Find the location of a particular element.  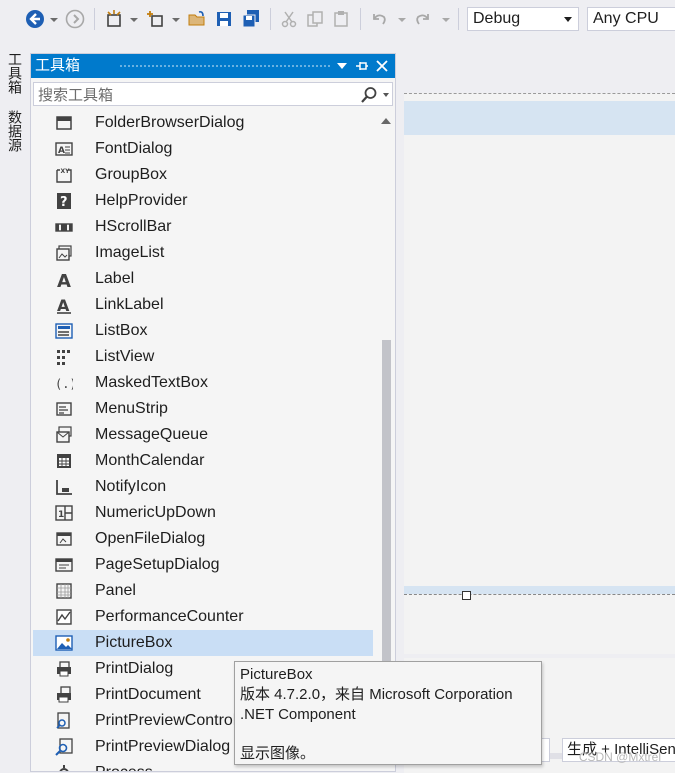

undo-icon is located at coordinates (379, 19).